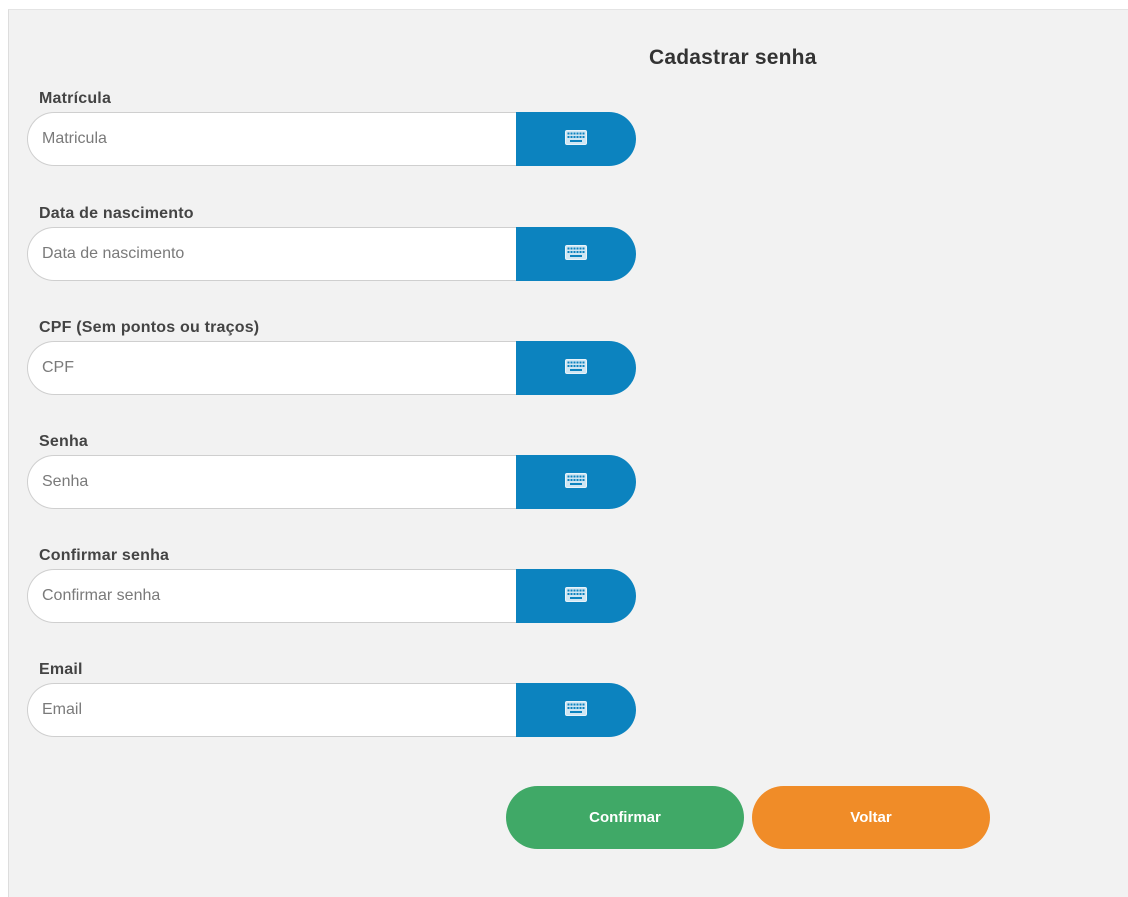  I want to click on cpf-label: CPF (Sem pontos ou traços), so click(149, 327).